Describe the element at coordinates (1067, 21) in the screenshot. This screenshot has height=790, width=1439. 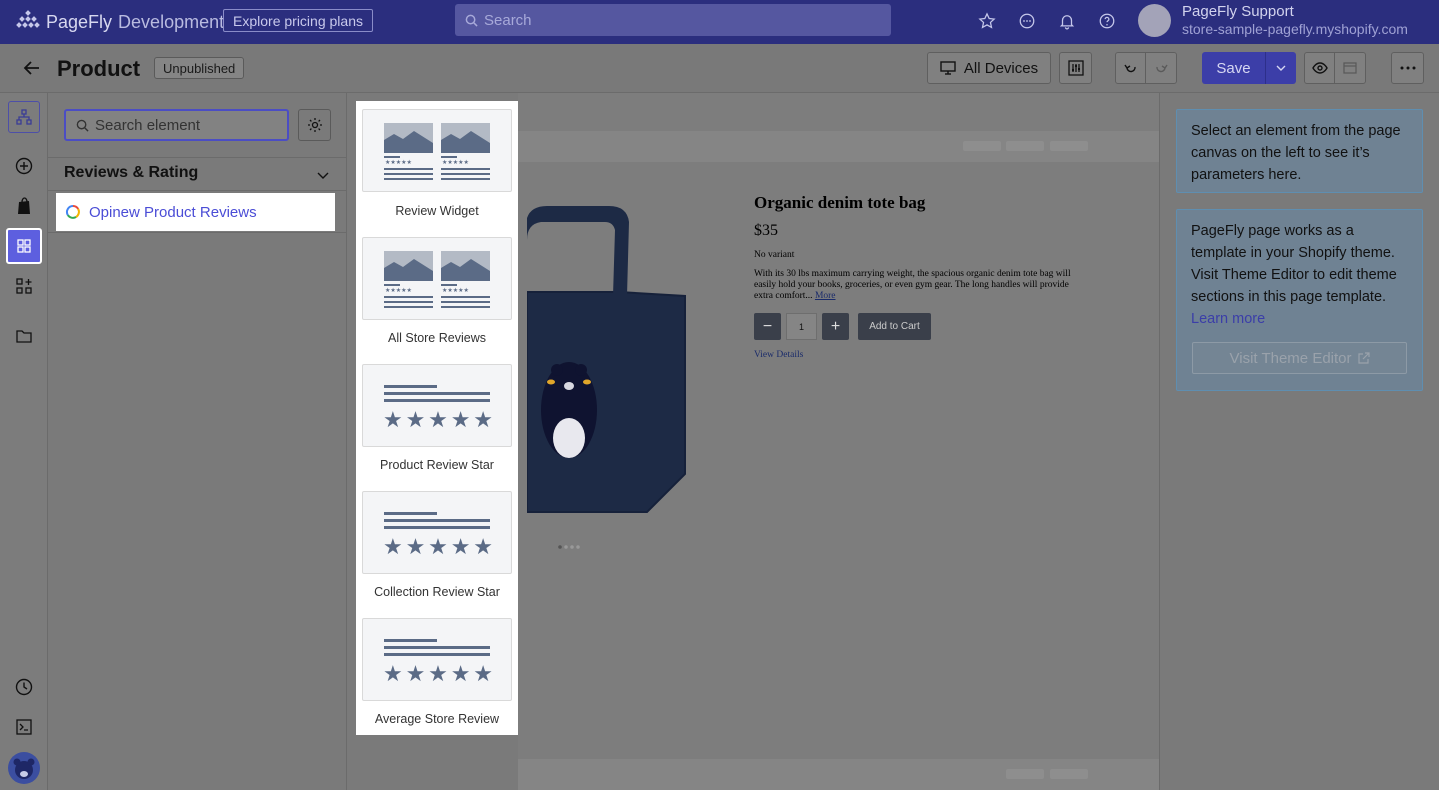
I see `bell-icon` at that location.